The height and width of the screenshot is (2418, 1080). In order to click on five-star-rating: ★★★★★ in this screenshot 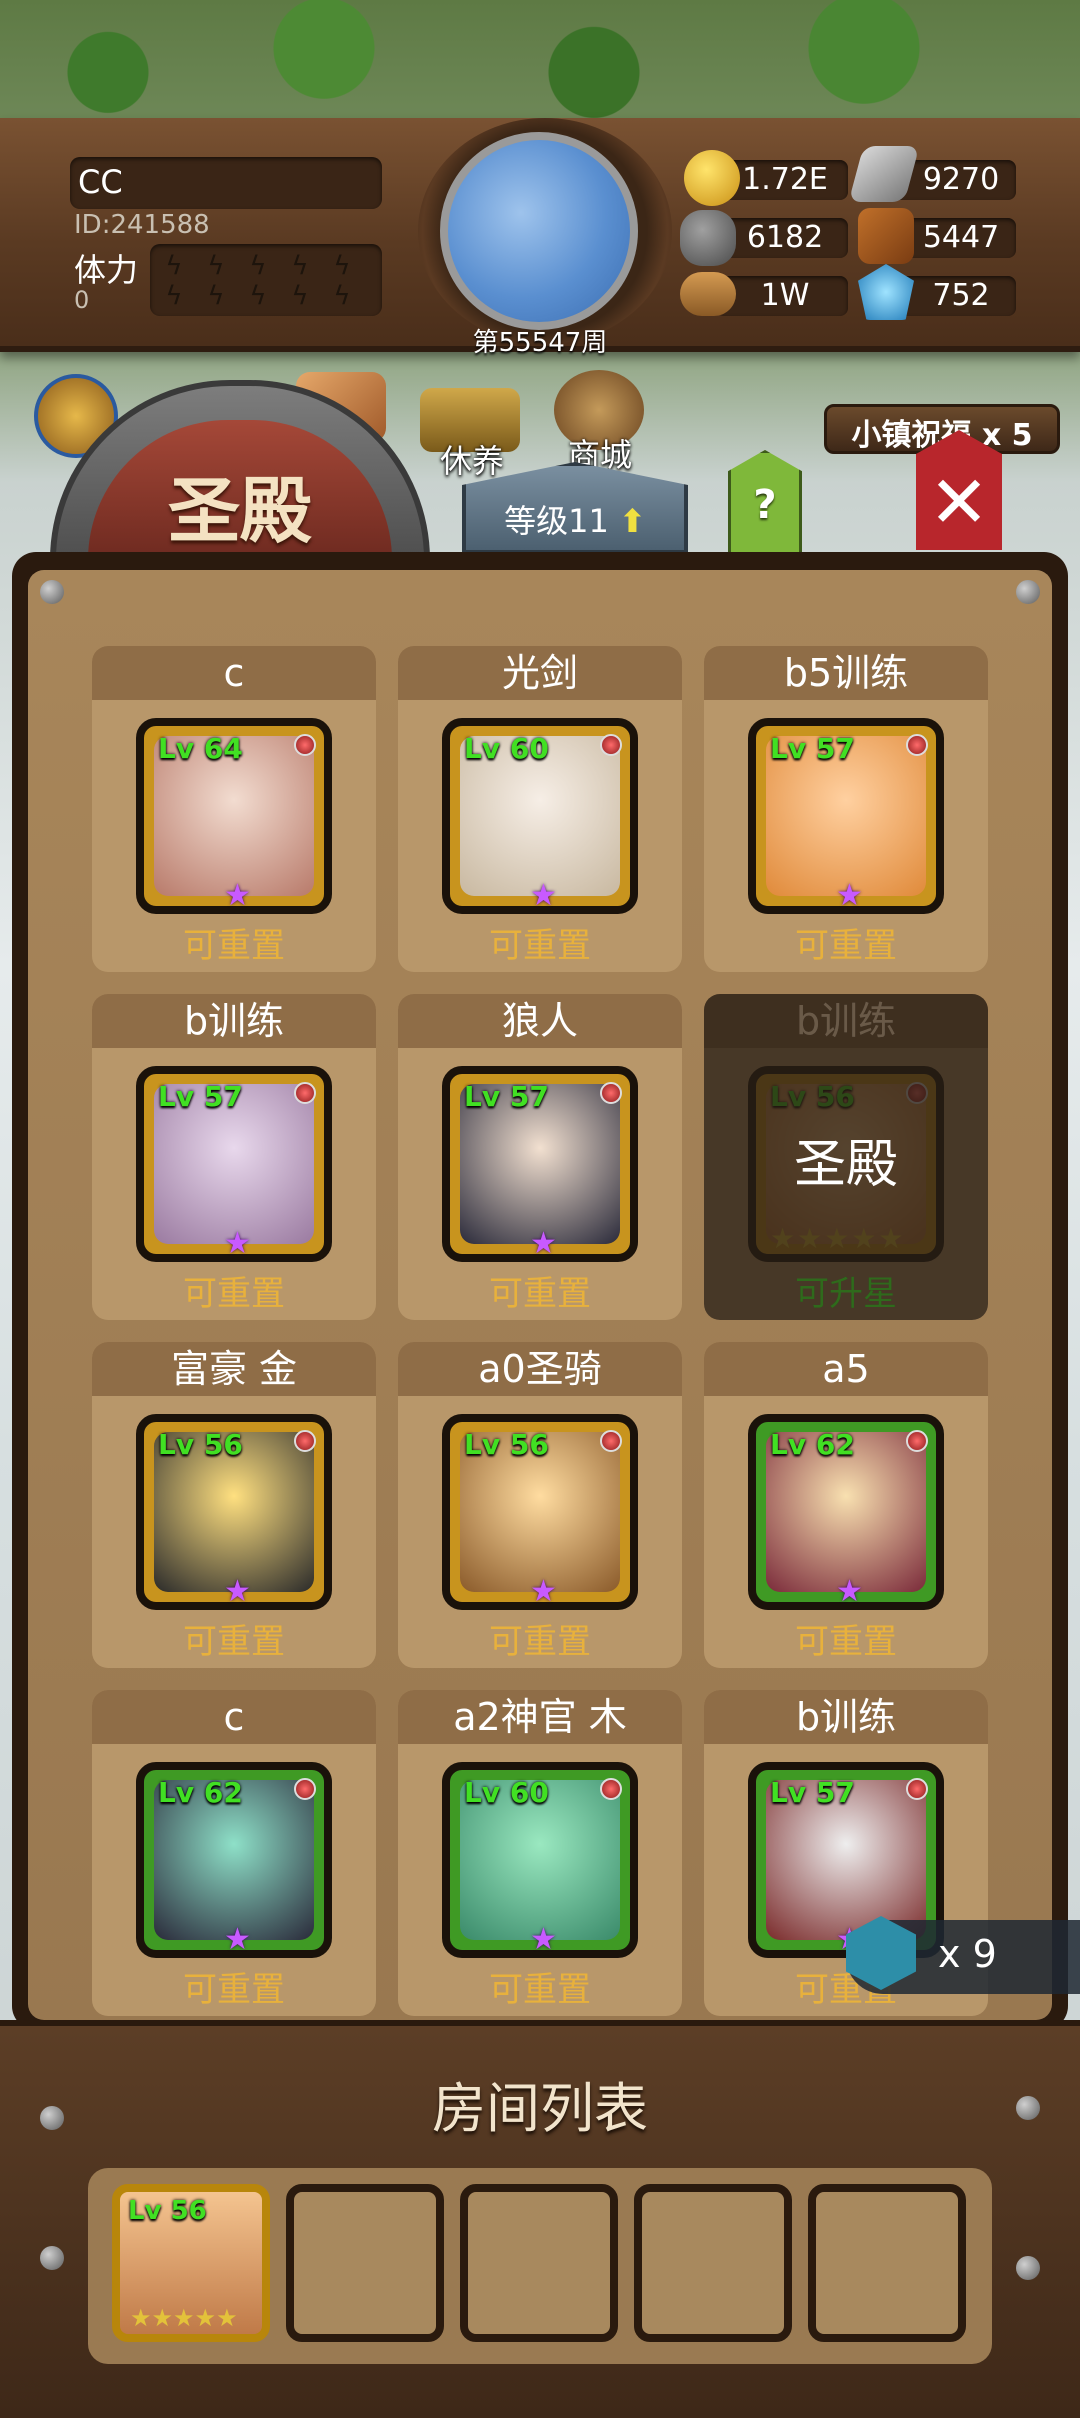, I will do `click(184, 2318)`.